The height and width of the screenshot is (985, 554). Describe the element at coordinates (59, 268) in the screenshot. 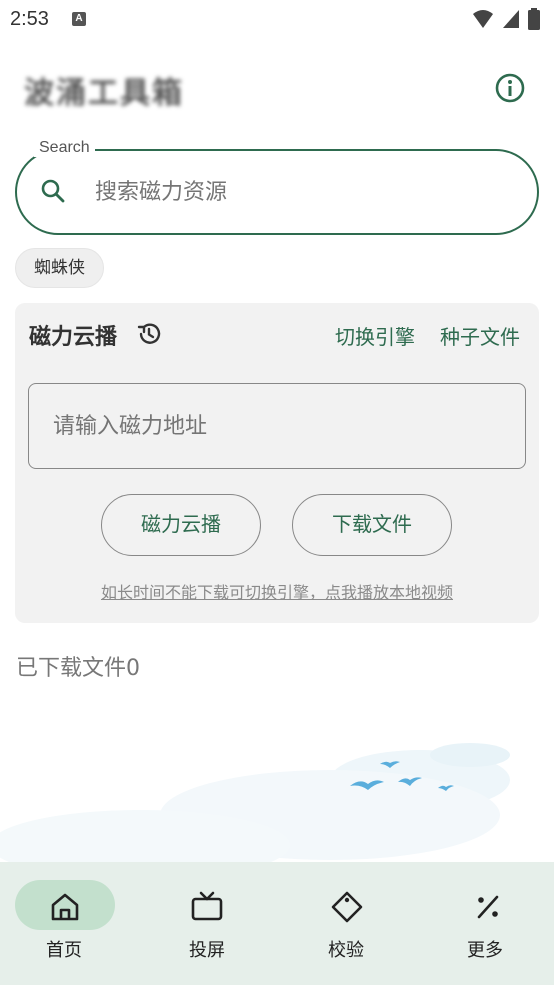

I see `history-chip: 蜘蛛侠` at that location.